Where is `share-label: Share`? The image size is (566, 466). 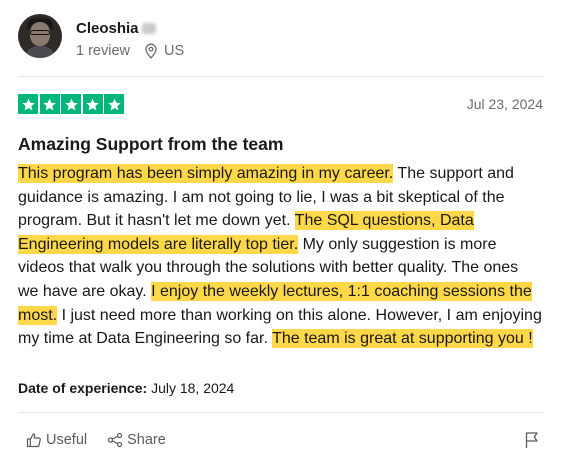
share-label: Share is located at coordinates (146, 440).